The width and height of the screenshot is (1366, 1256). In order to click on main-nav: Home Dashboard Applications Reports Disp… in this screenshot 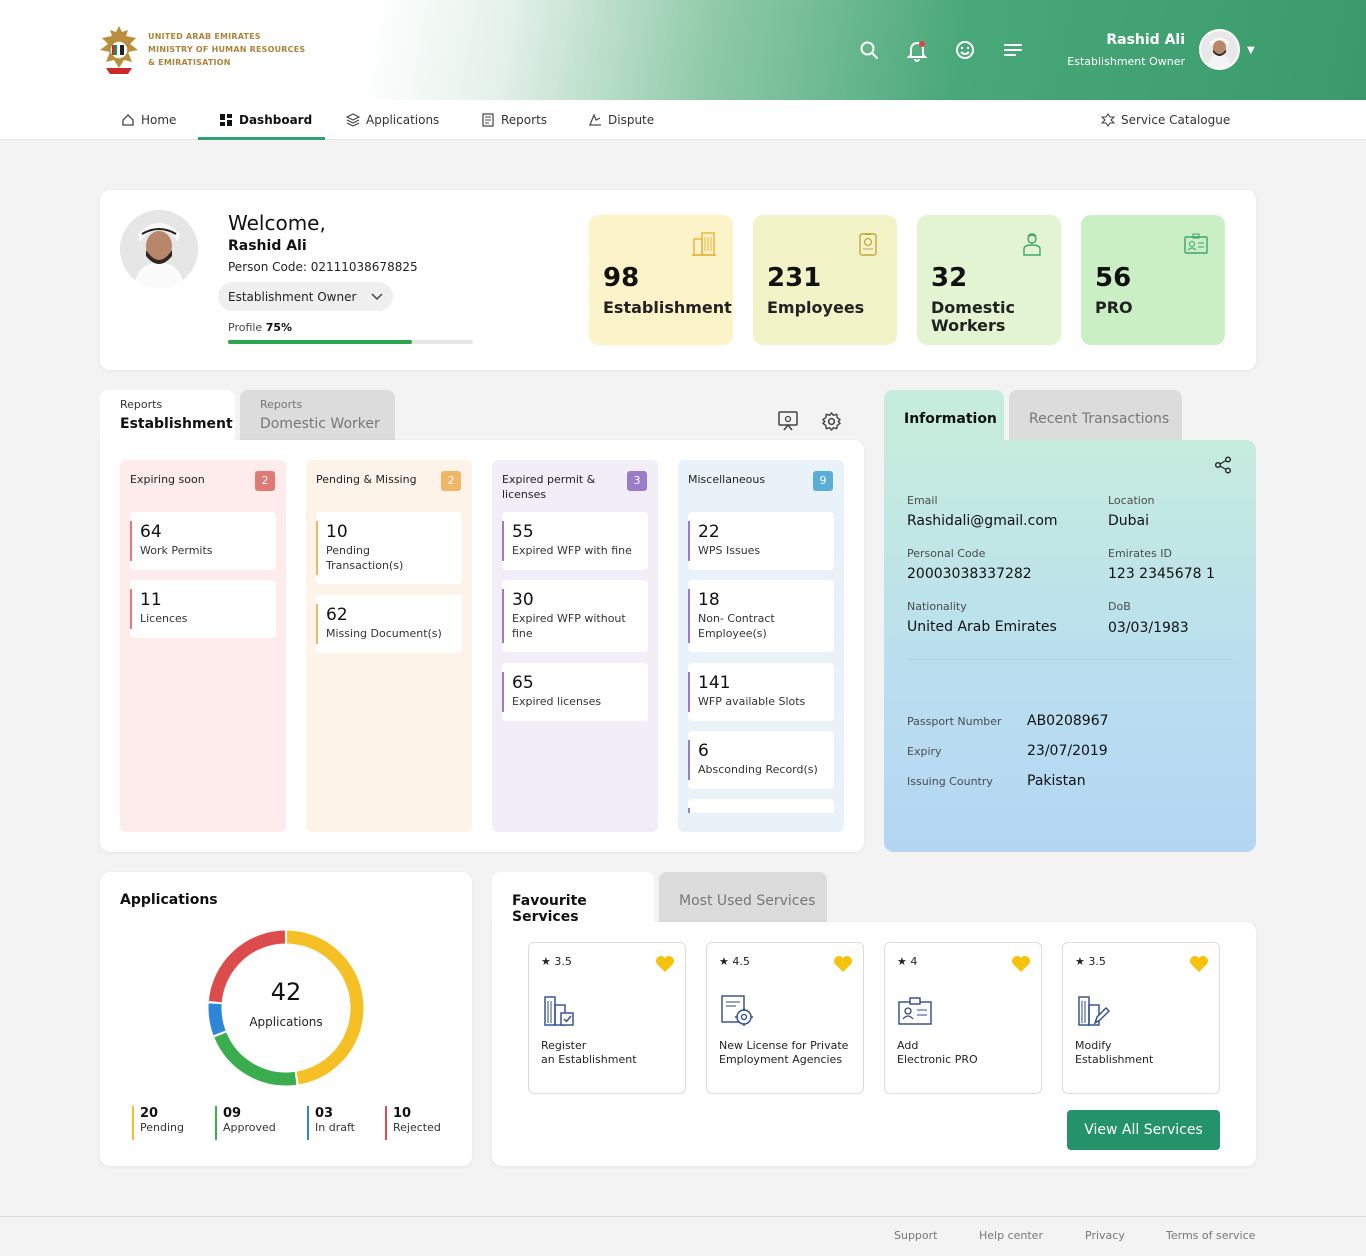, I will do `click(683, 120)`.